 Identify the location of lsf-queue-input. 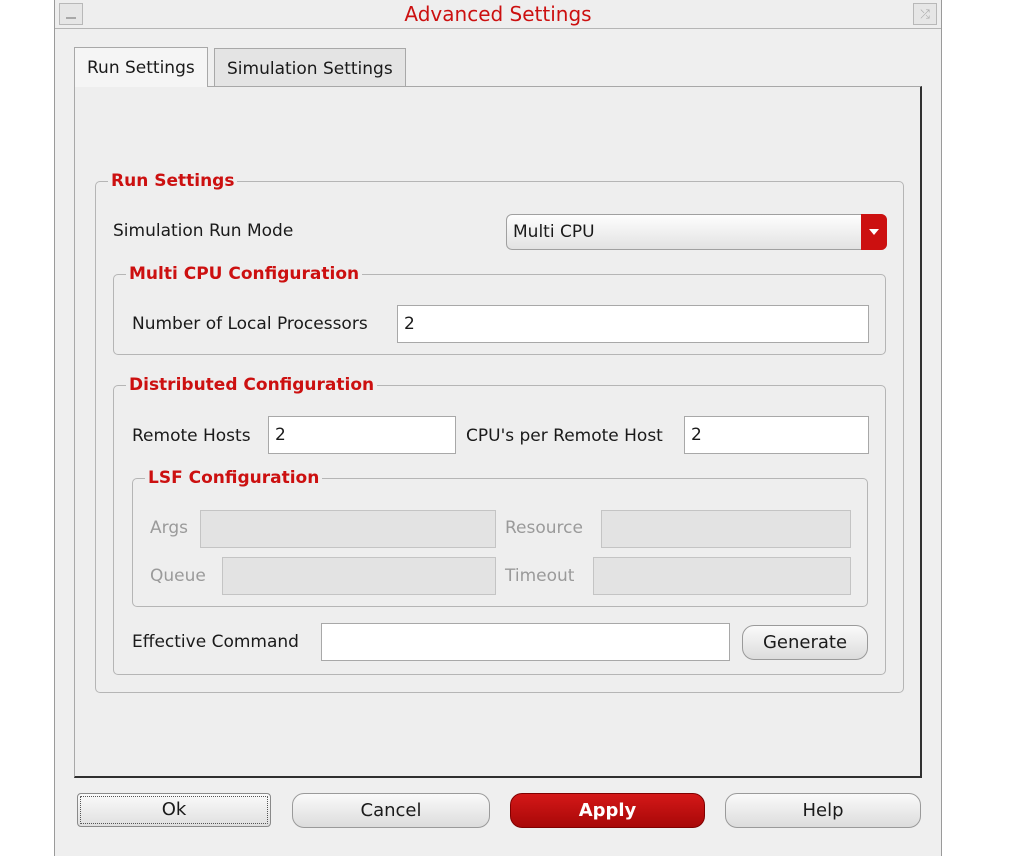
(359, 576).